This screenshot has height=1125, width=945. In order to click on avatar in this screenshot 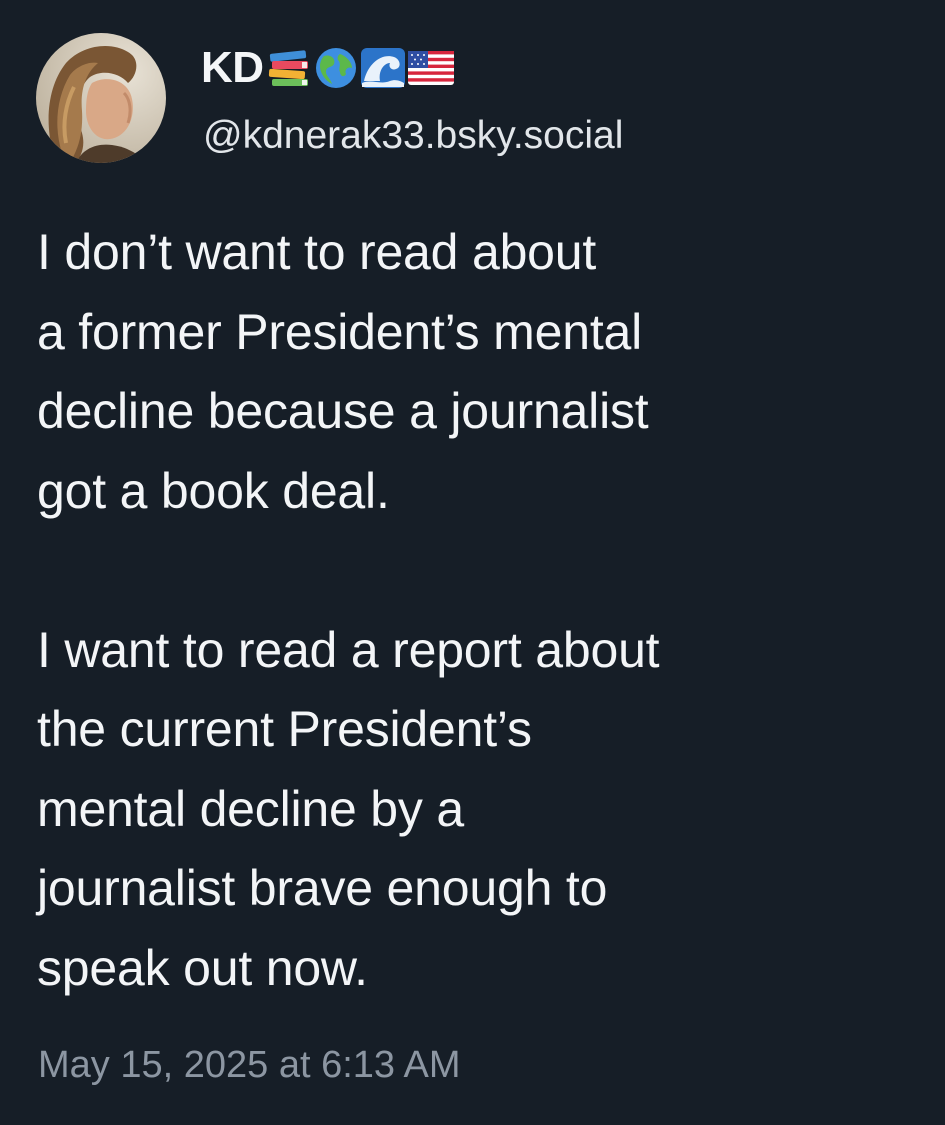, I will do `click(101, 98)`.